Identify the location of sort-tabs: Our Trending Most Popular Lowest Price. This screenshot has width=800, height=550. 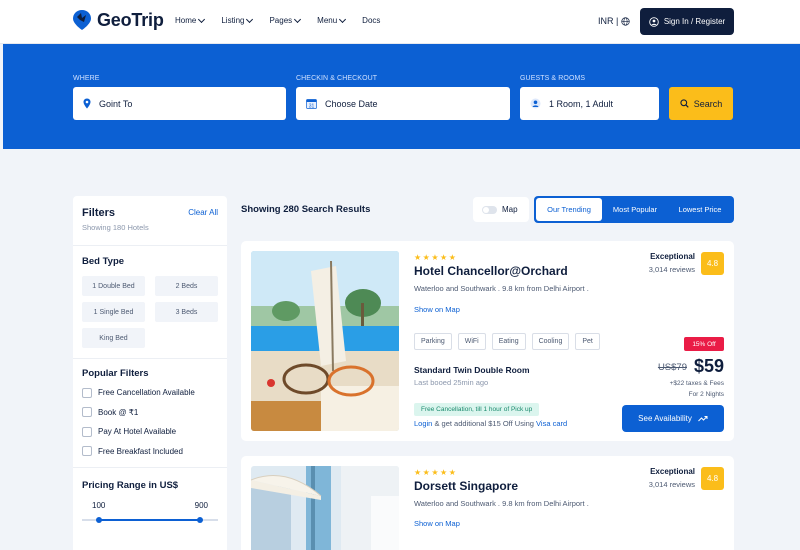
(634, 209).